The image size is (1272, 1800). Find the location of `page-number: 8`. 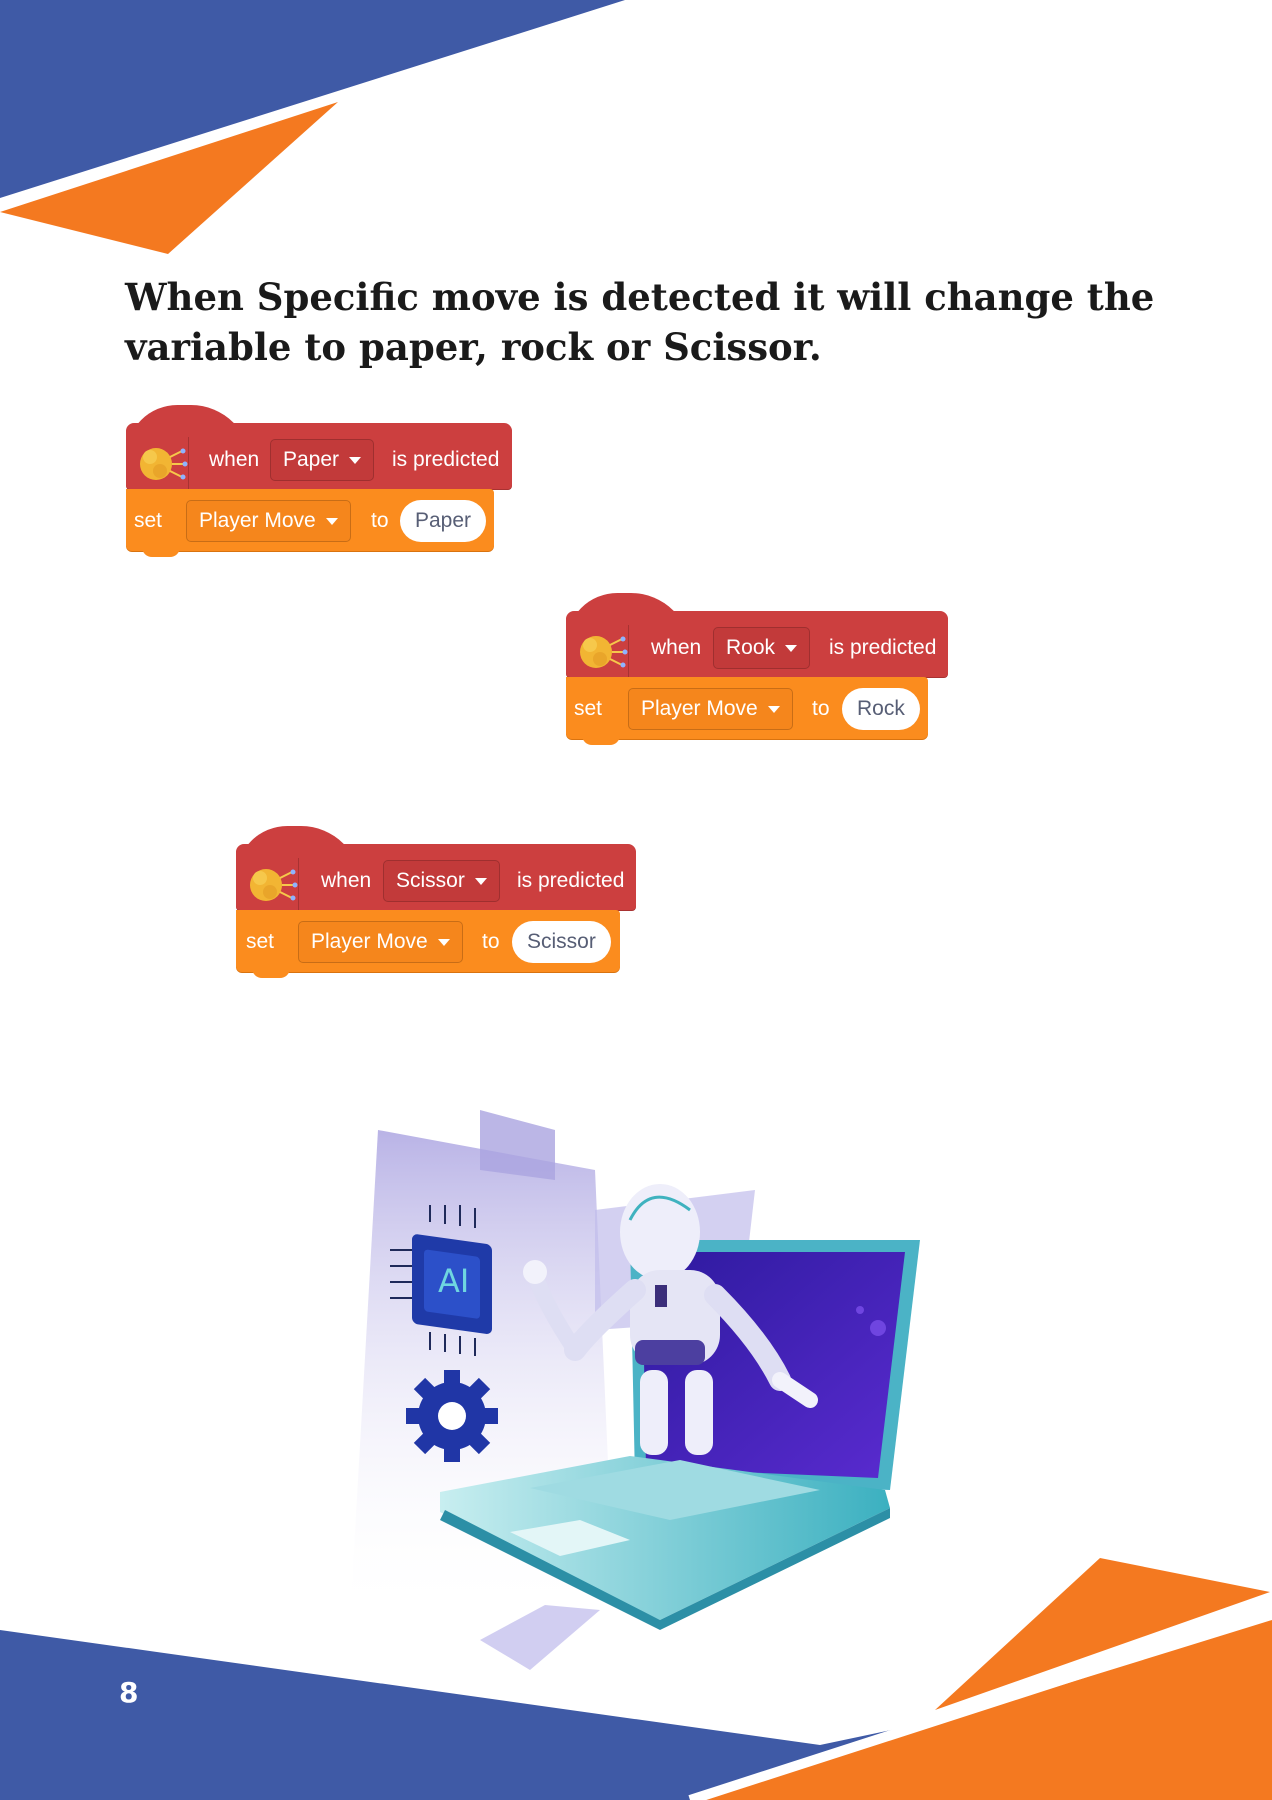

page-number: 8 is located at coordinates (129, 1692).